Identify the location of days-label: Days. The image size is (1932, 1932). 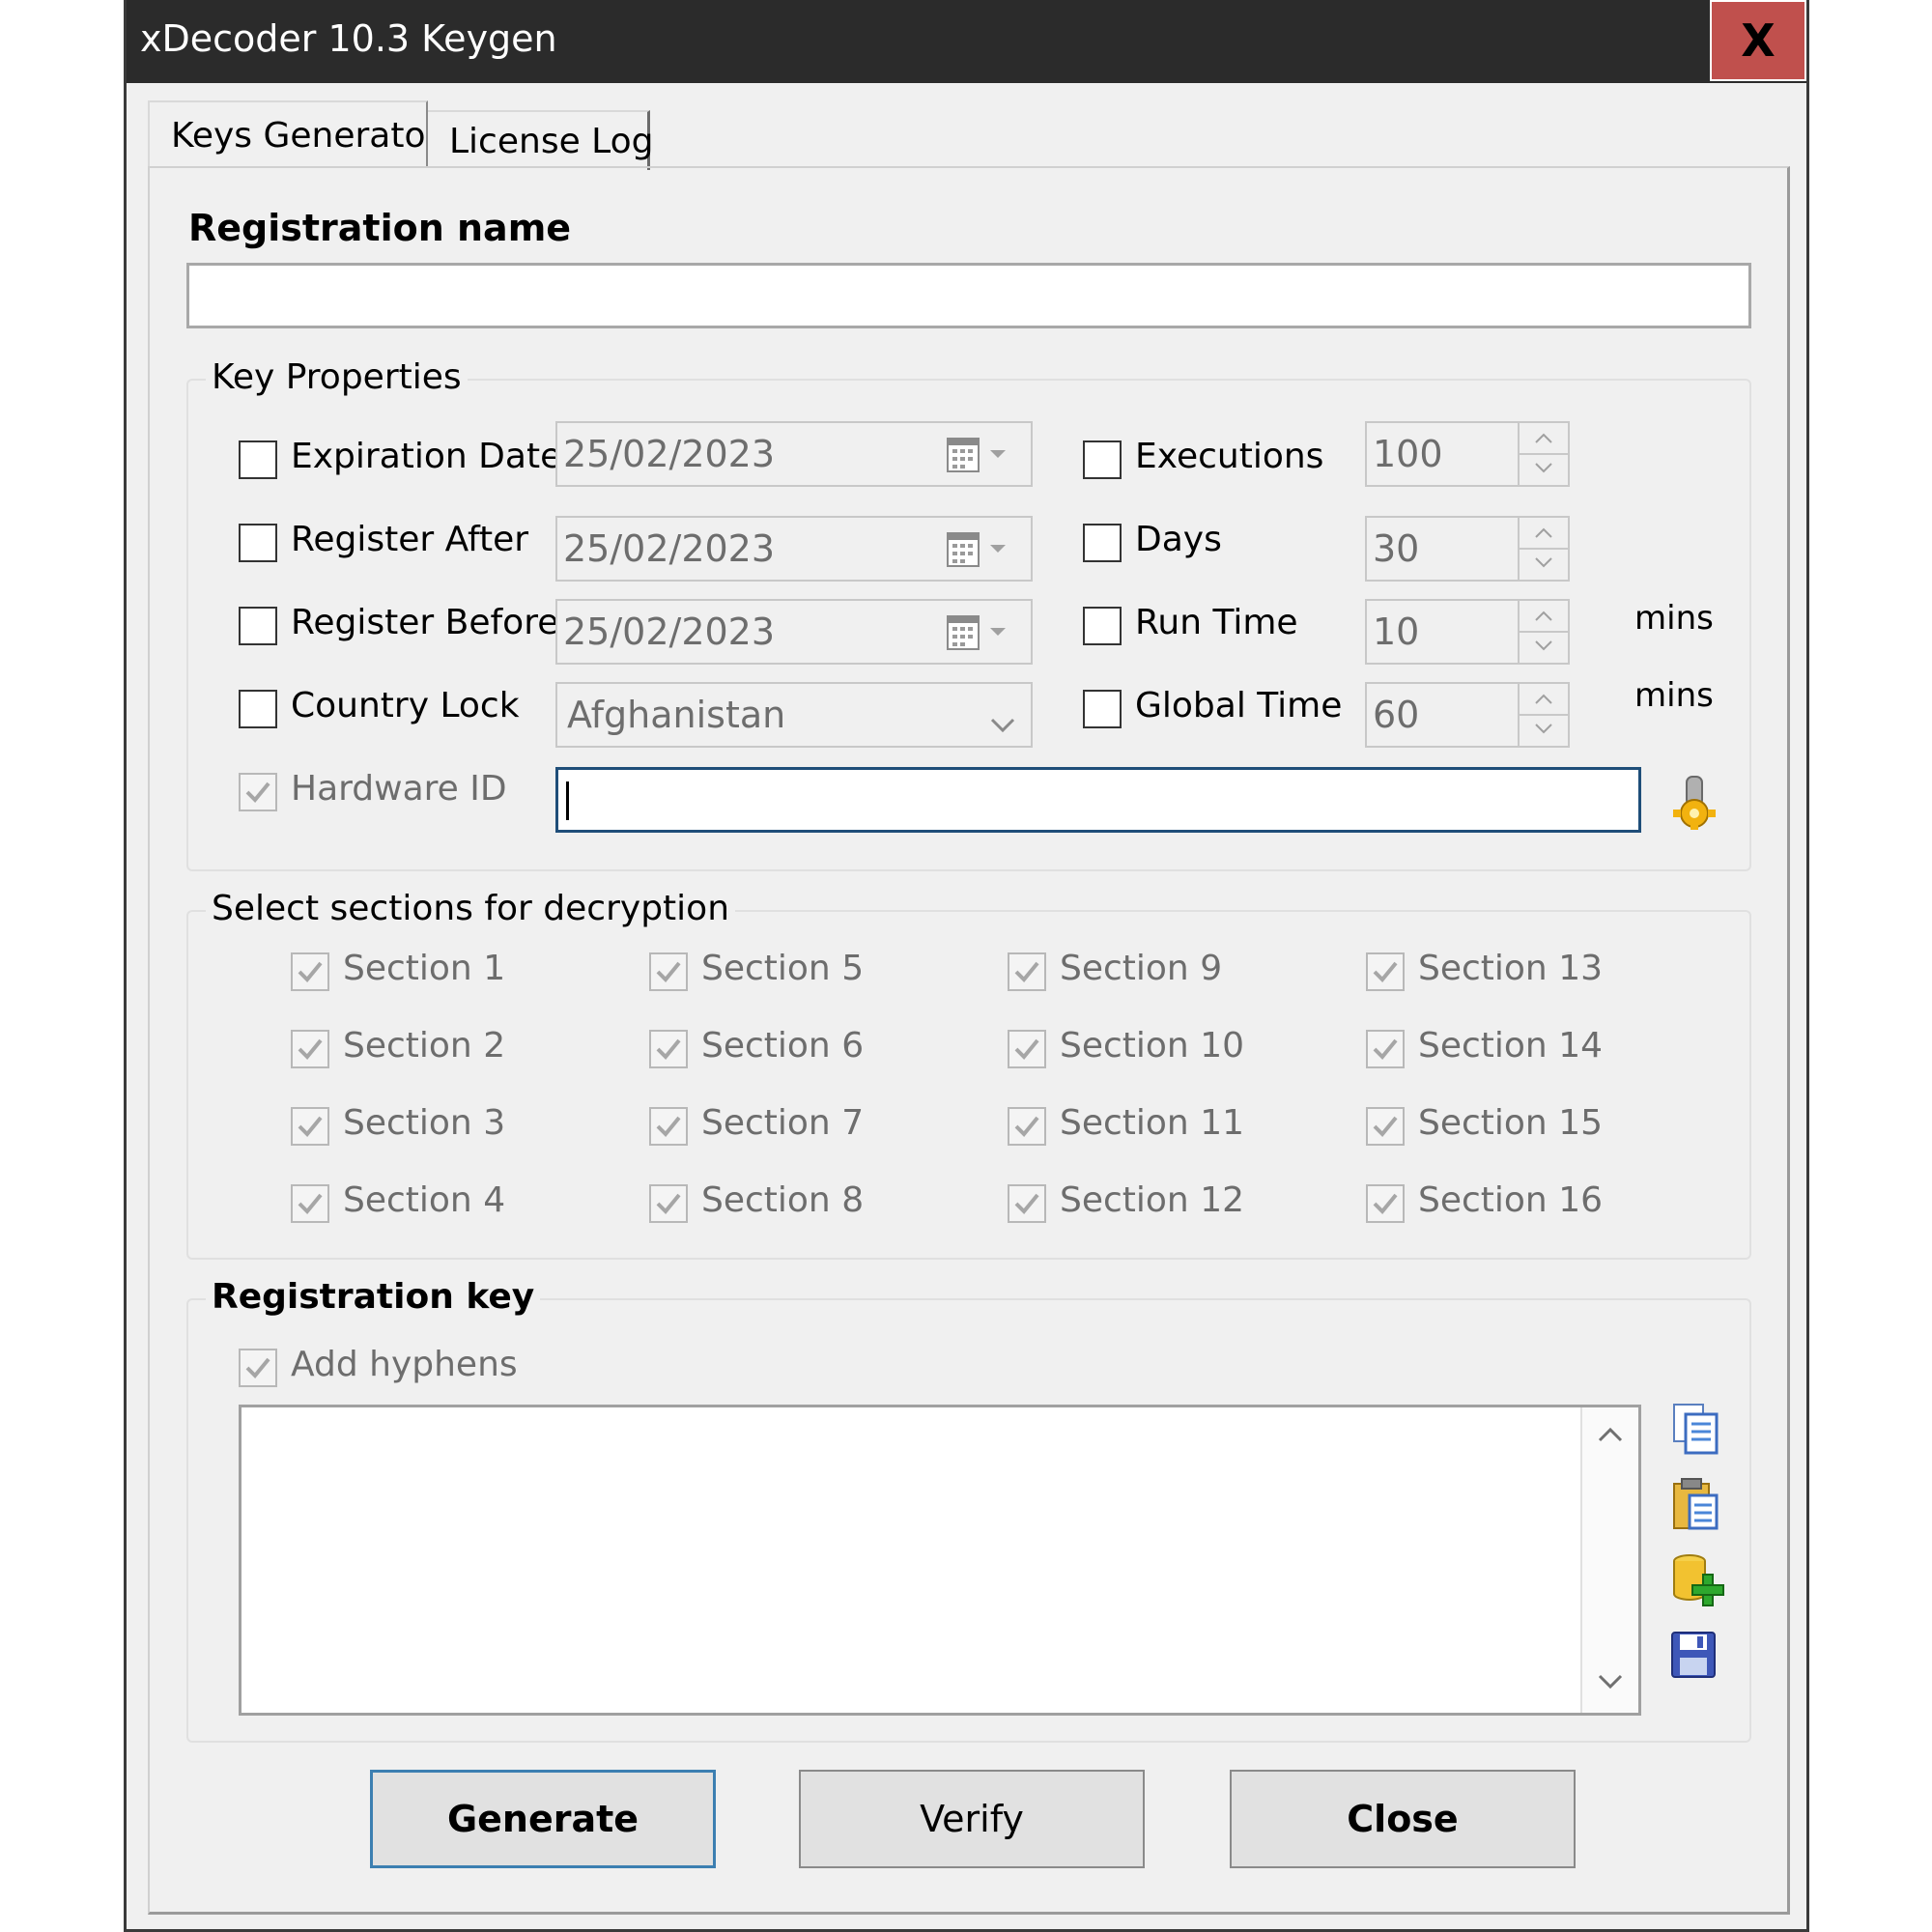
(1178, 539).